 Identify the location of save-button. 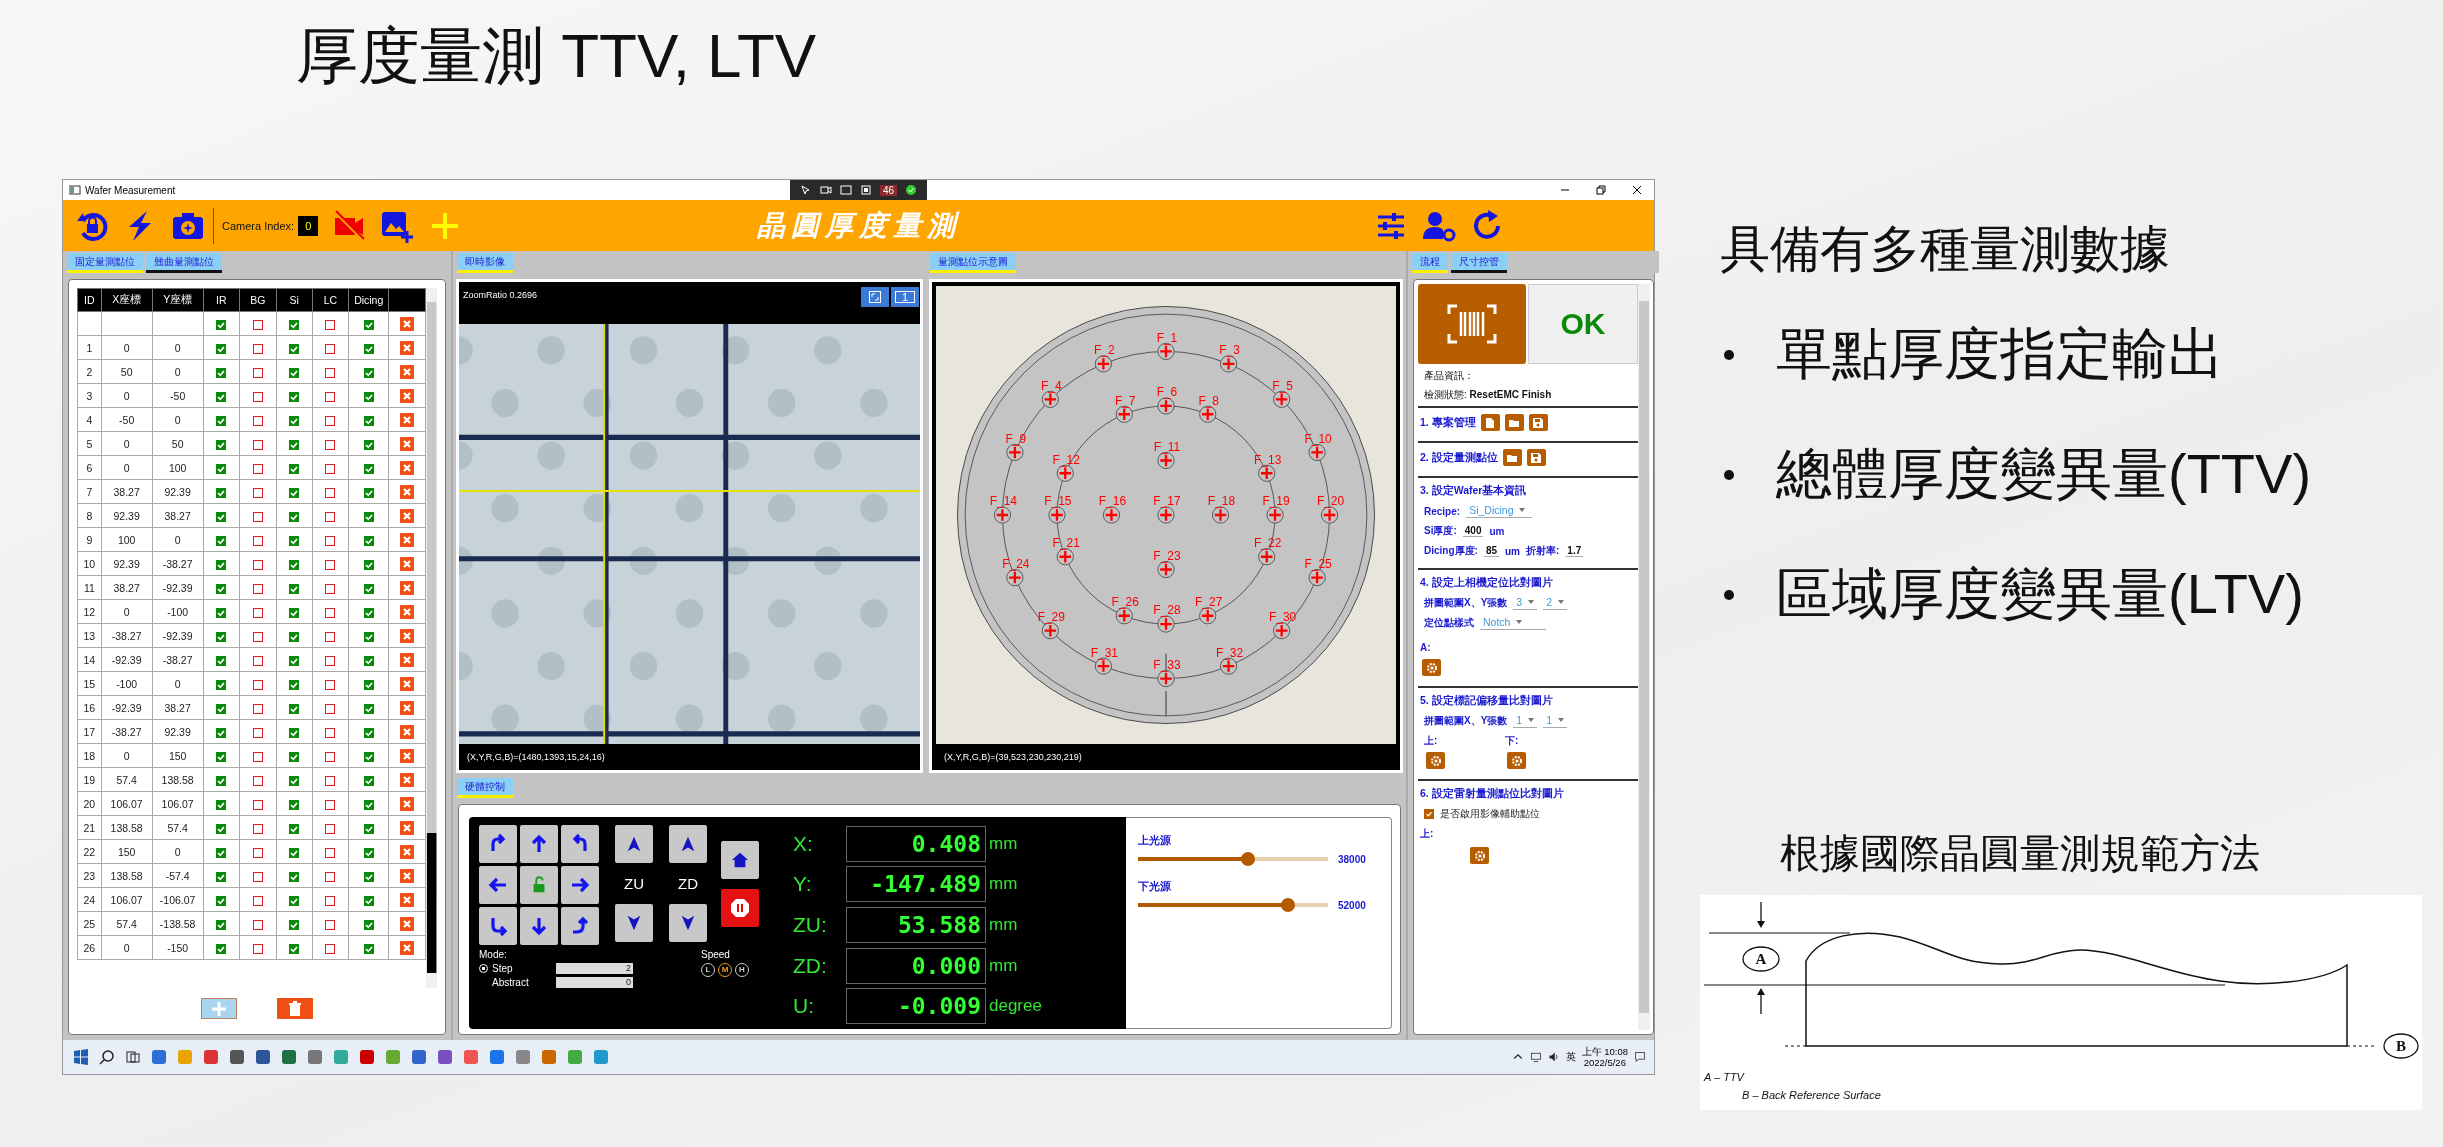
(1538, 422).